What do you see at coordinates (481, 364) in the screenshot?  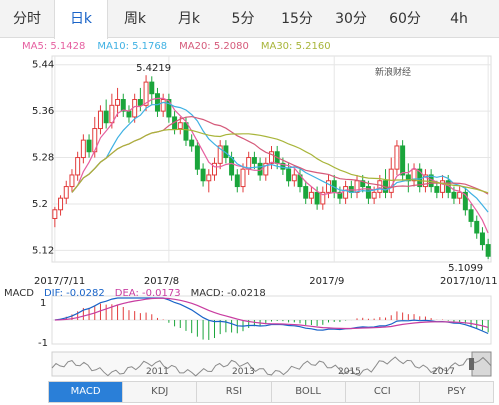 I see `navigator-window` at bounding box center [481, 364].